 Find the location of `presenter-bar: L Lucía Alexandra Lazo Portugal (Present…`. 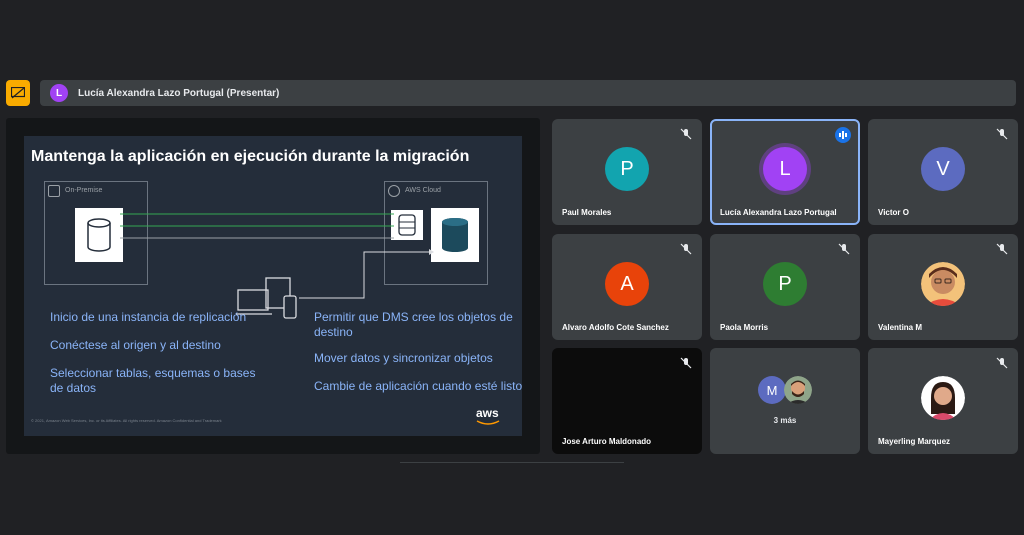

presenter-bar: L Lucía Alexandra Lazo Portugal (Present… is located at coordinates (528, 93).